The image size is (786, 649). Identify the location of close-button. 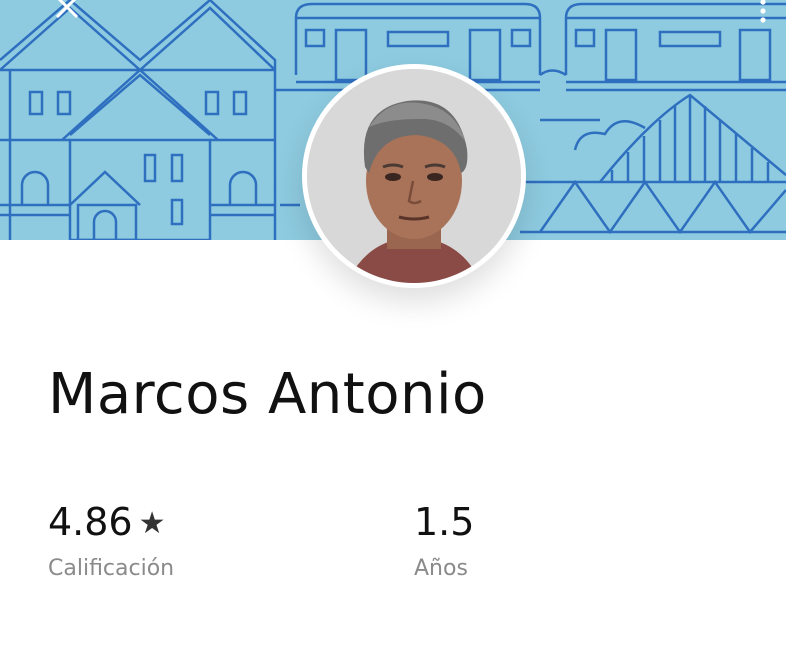
(67, 12).